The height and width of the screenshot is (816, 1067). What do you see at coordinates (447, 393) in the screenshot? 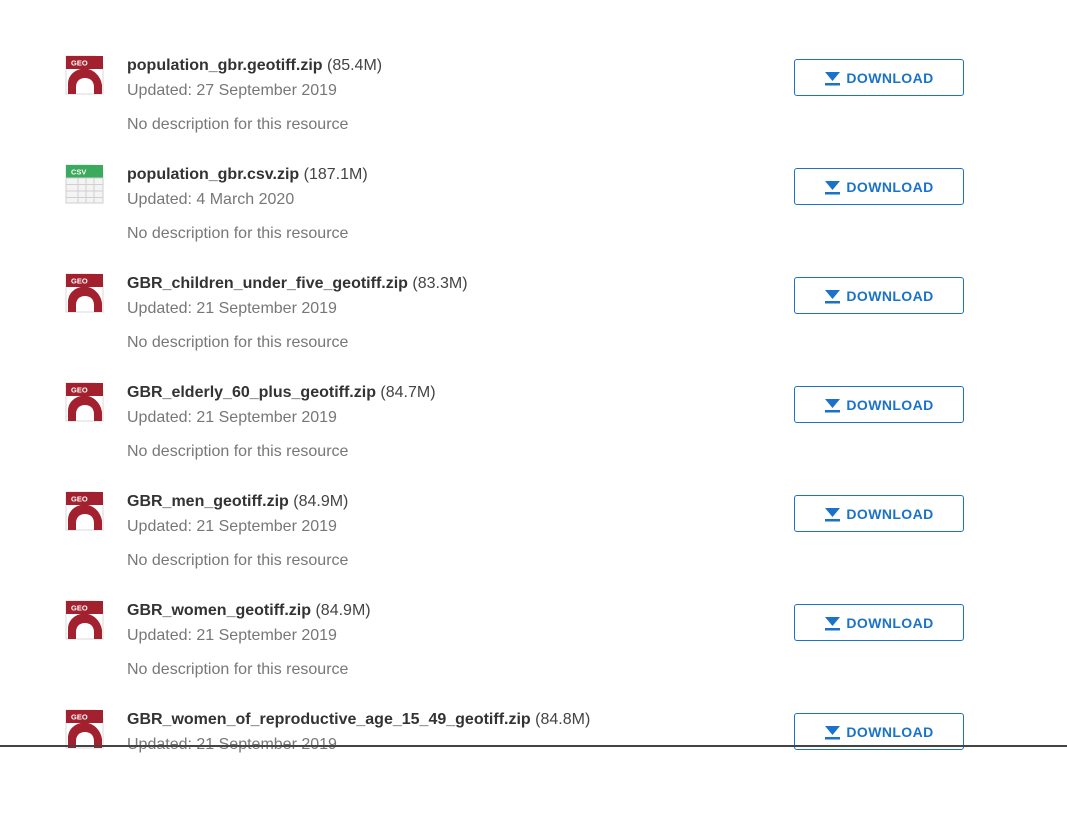
I see `resource-title: GBR_elderly_60_plus_geotiff.zip (84.7M)` at bounding box center [447, 393].